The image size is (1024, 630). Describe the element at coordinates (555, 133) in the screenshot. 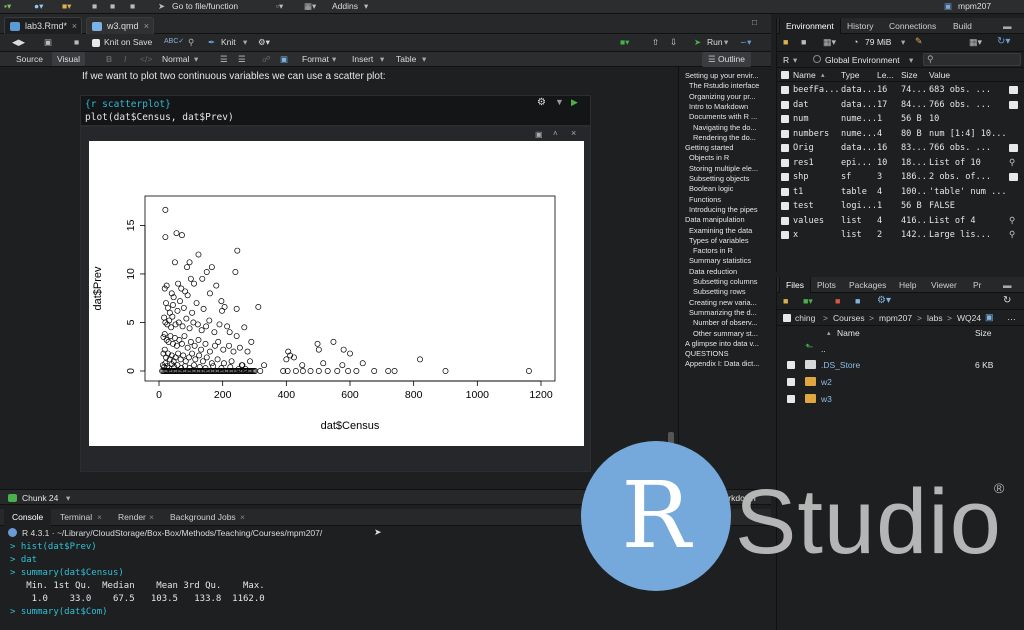

I see `collapse-output-icon: ˄` at that location.